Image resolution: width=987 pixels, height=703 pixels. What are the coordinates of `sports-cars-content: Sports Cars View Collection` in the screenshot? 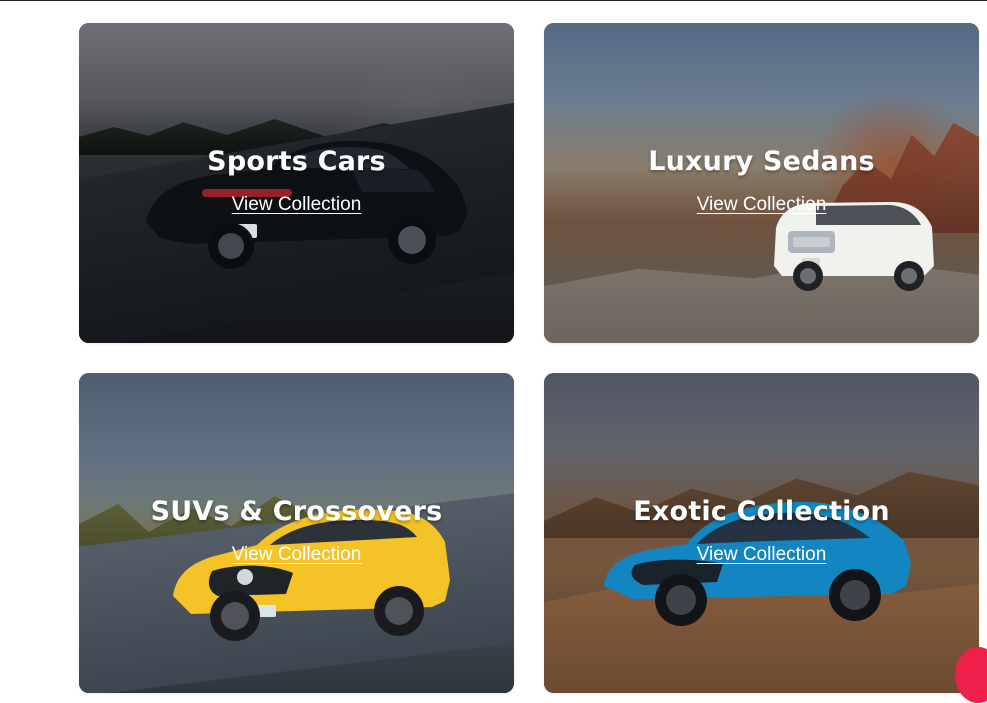 It's located at (296, 181).